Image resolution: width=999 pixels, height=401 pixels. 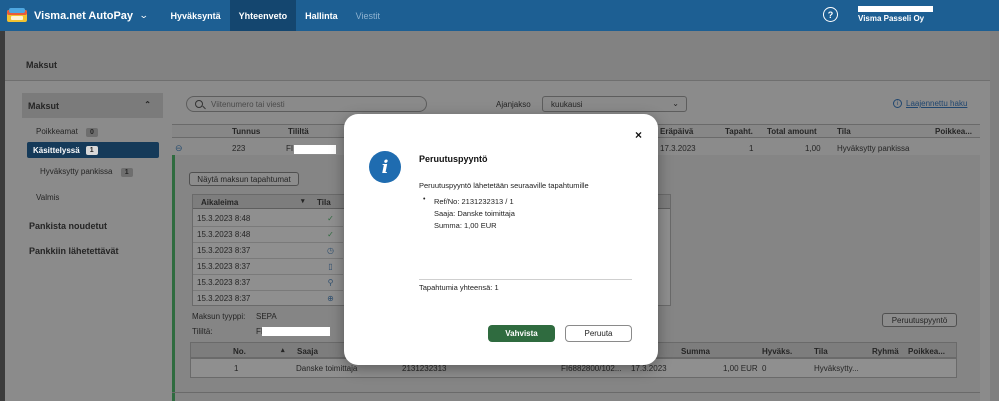 What do you see at coordinates (598, 333) in the screenshot?
I see `cancel-button: Peruuta` at bounding box center [598, 333].